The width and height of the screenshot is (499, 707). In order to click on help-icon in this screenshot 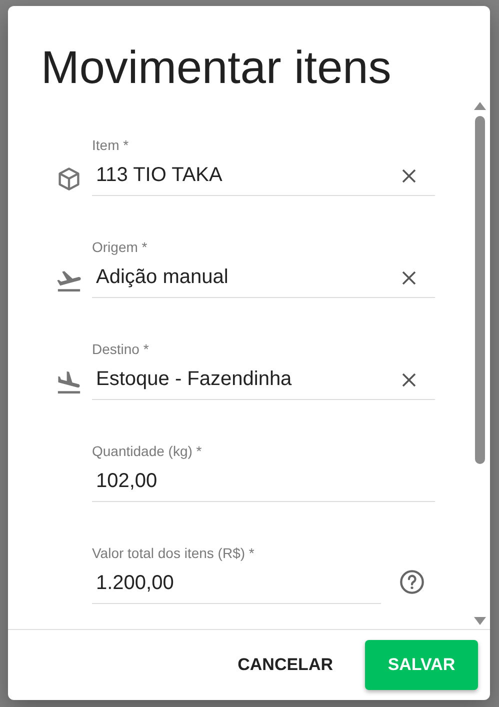, I will do `click(412, 582)`.